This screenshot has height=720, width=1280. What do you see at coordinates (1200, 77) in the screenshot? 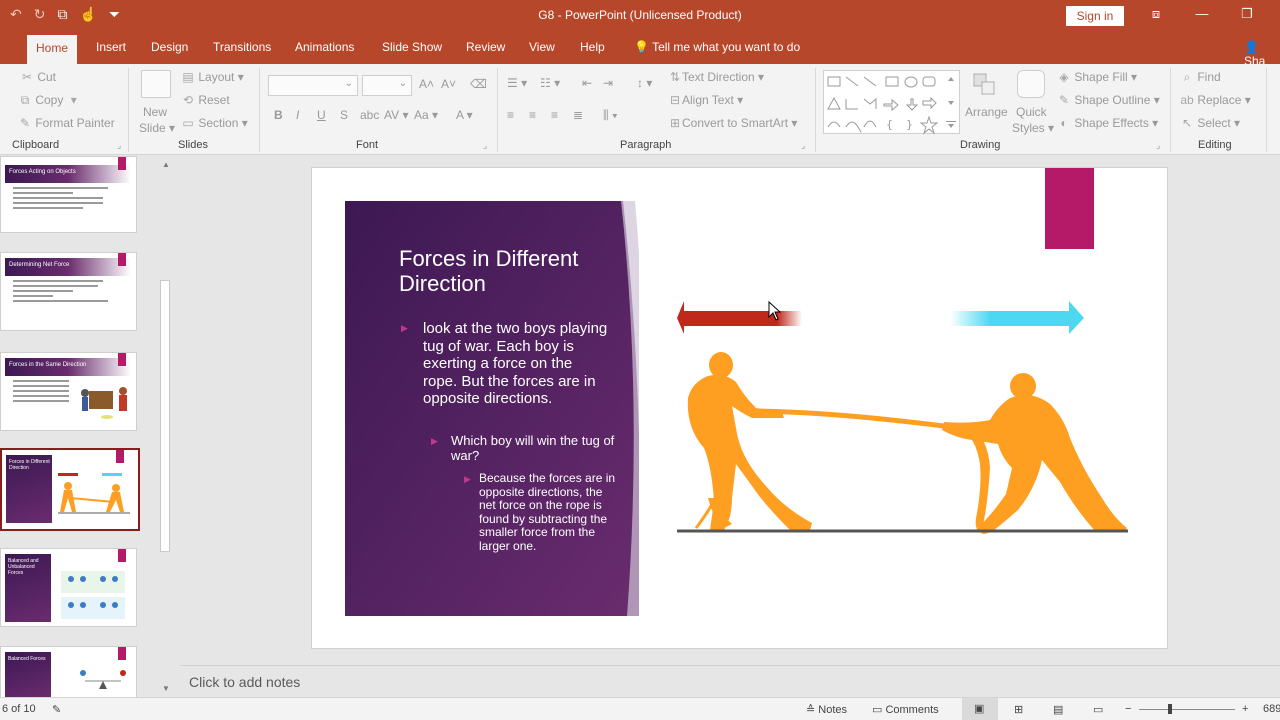
I see `find-button: ⌕ Find` at bounding box center [1200, 77].